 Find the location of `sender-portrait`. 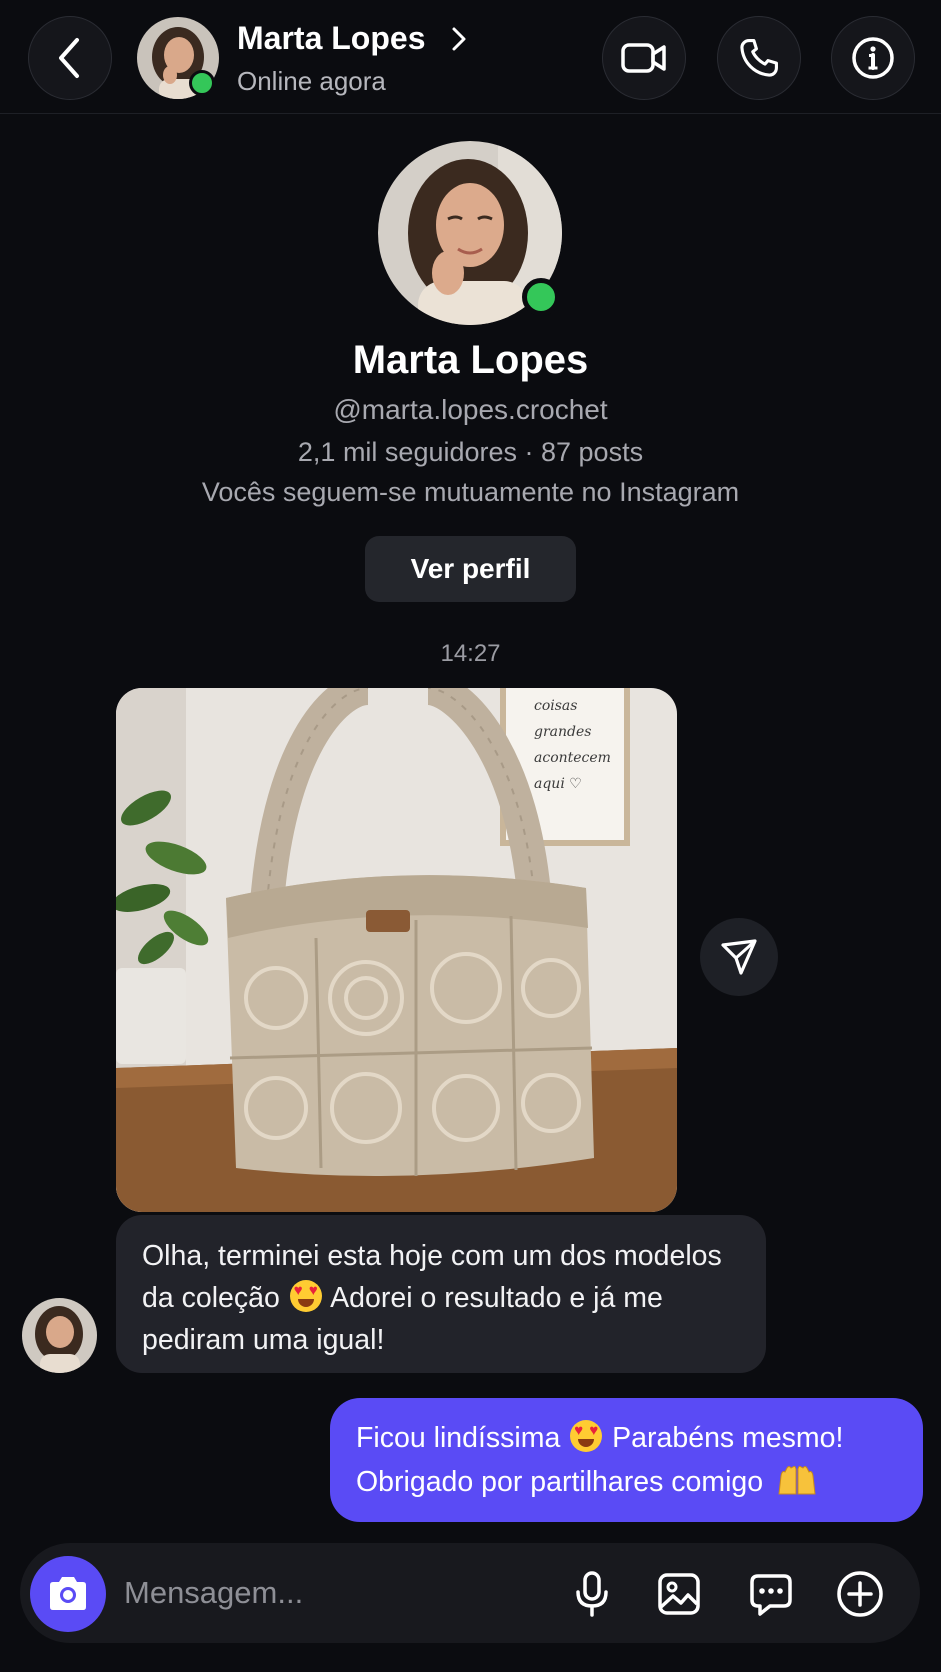

sender-portrait is located at coordinates (59, 1335).